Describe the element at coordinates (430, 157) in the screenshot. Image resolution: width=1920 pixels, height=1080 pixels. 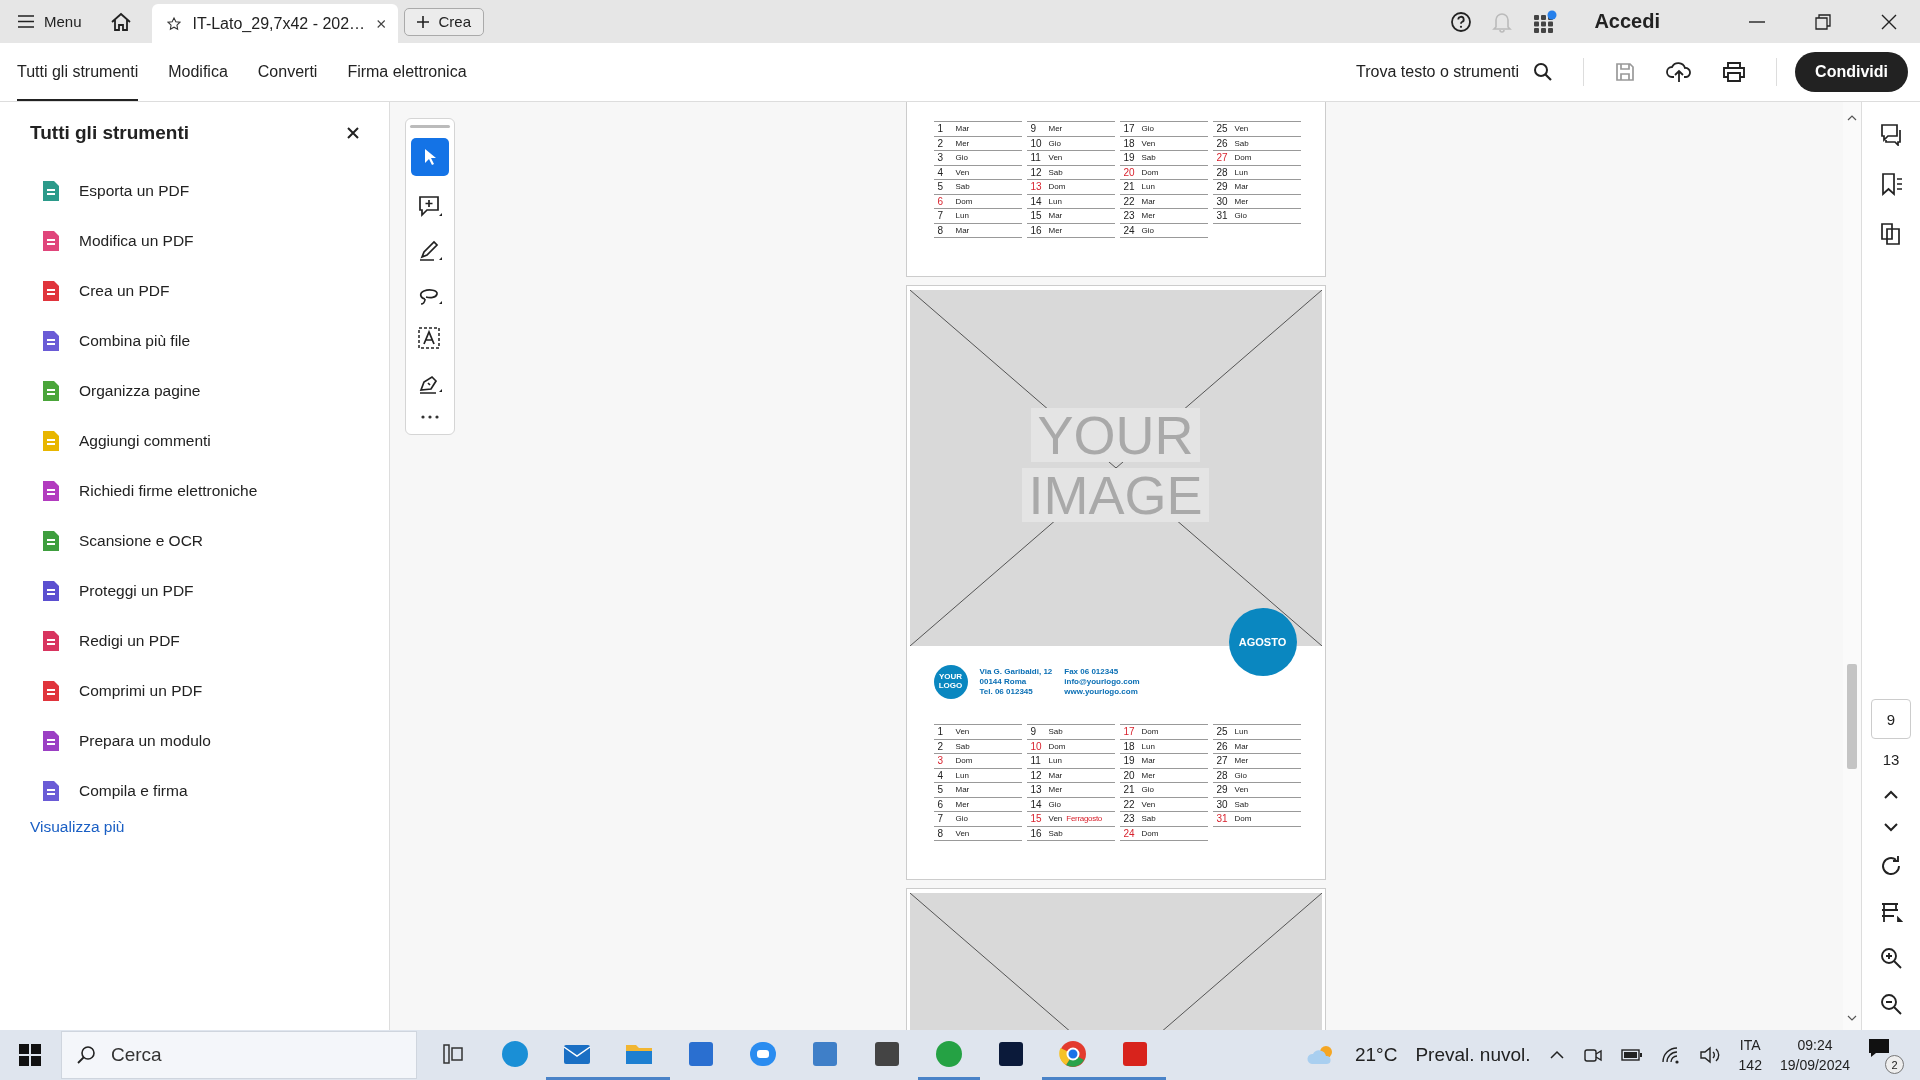
I see `select-tool` at that location.